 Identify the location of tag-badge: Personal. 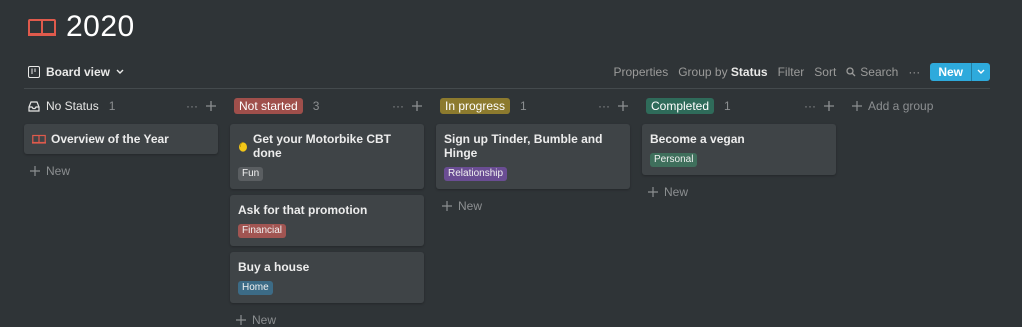
(674, 160).